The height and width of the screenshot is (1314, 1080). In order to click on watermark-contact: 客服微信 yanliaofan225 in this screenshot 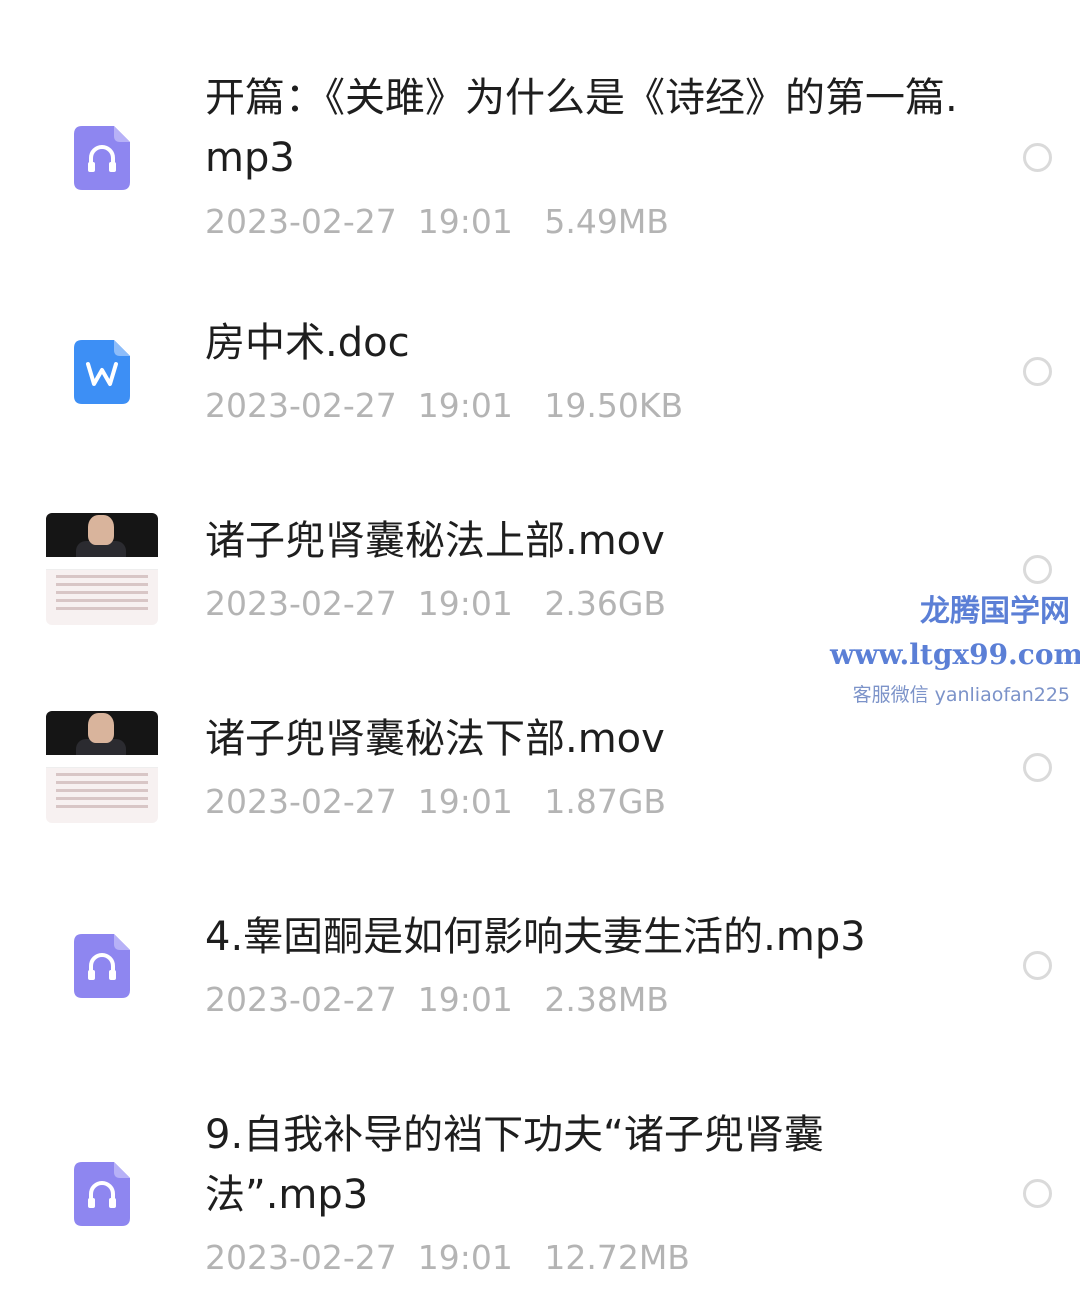, I will do `click(961, 695)`.